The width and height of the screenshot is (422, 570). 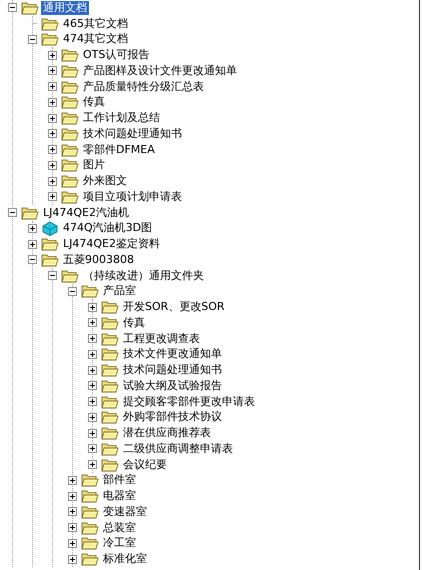 What do you see at coordinates (119, 291) in the screenshot?
I see `tree-item: 产品室` at bounding box center [119, 291].